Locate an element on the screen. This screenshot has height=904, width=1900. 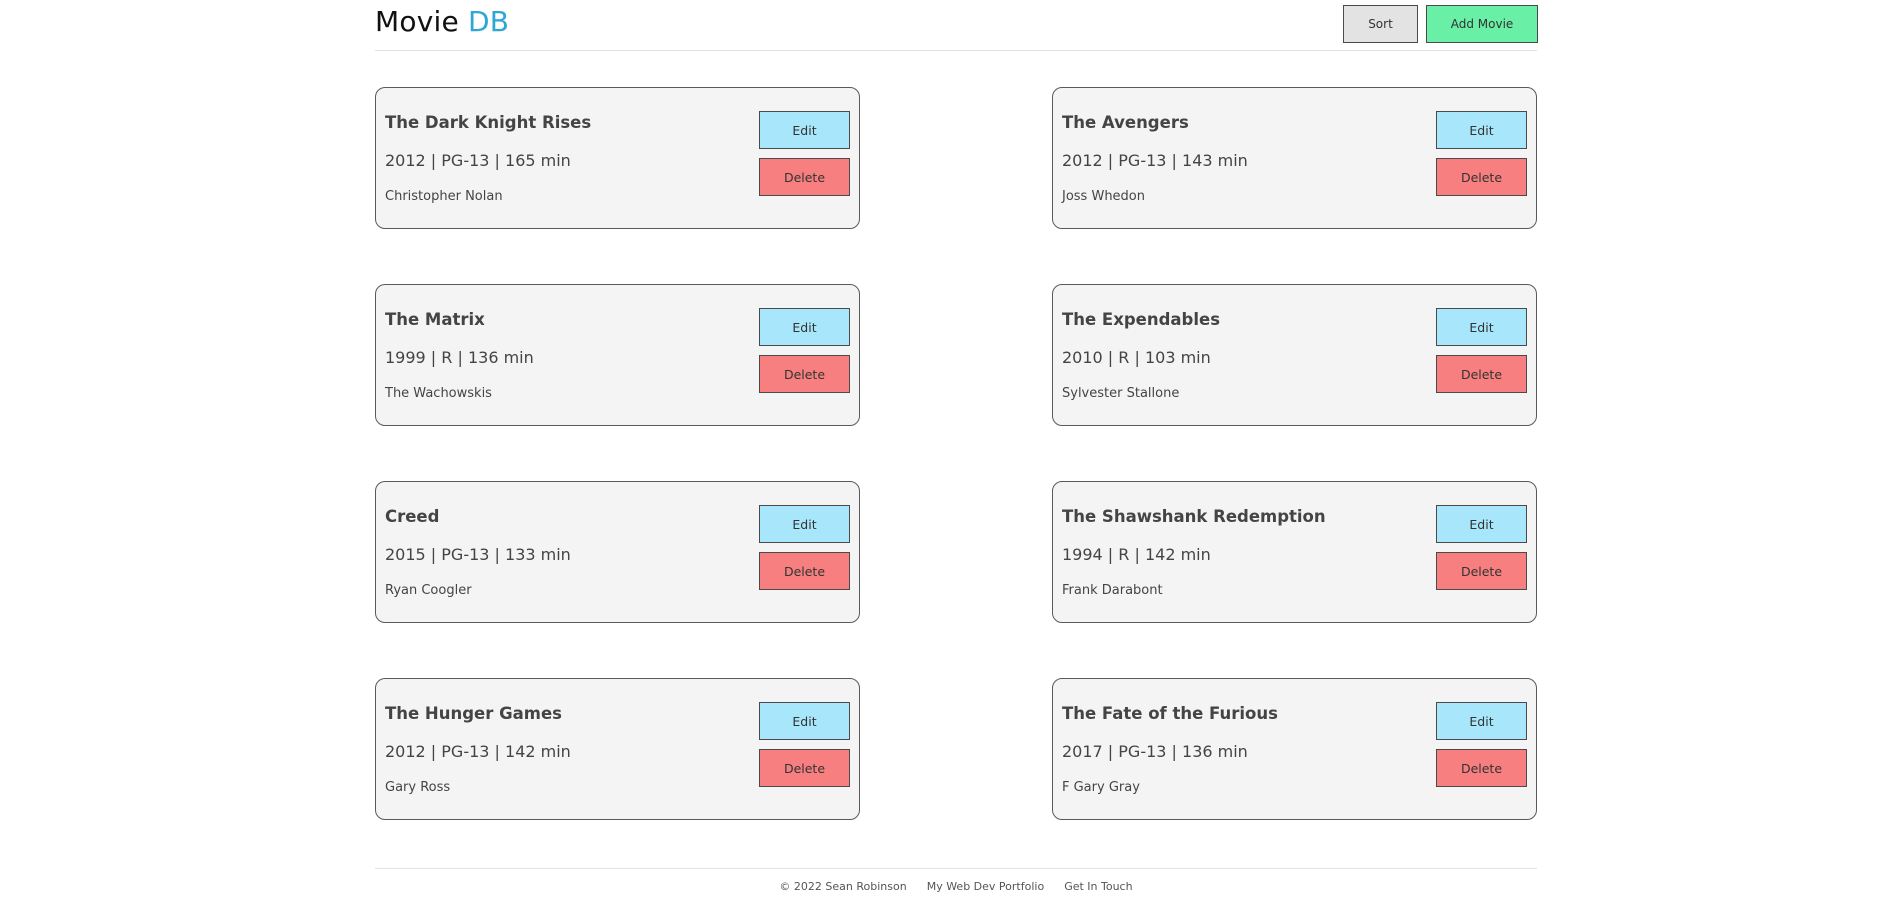
movie-meta: 2010 | R | 103 min is located at coordinates (1136, 357).